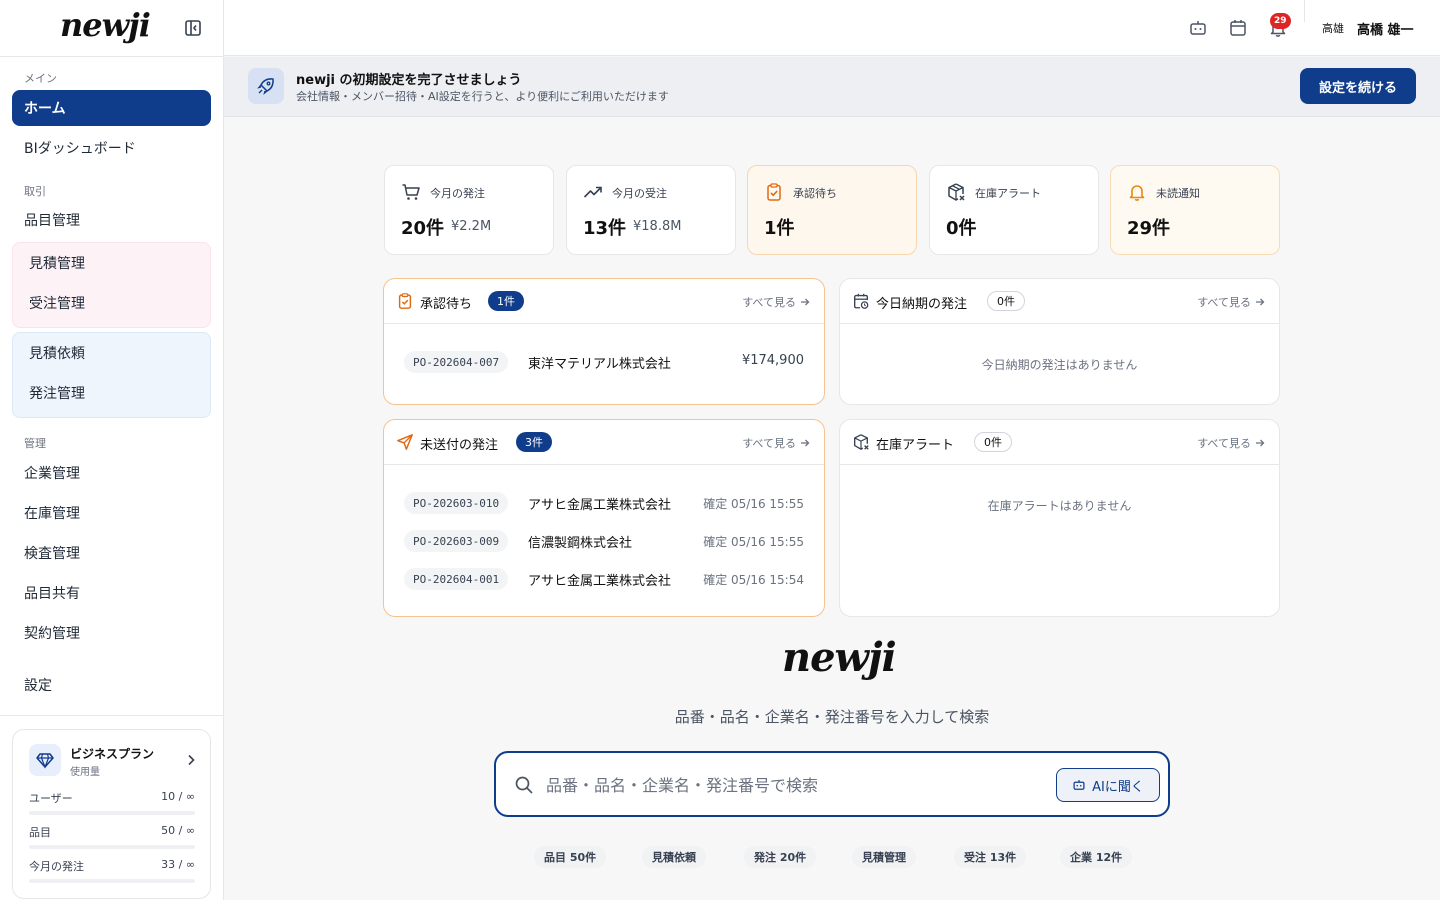  Describe the element at coordinates (839, 657) in the screenshot. I see `search-logo: newji` at that location.